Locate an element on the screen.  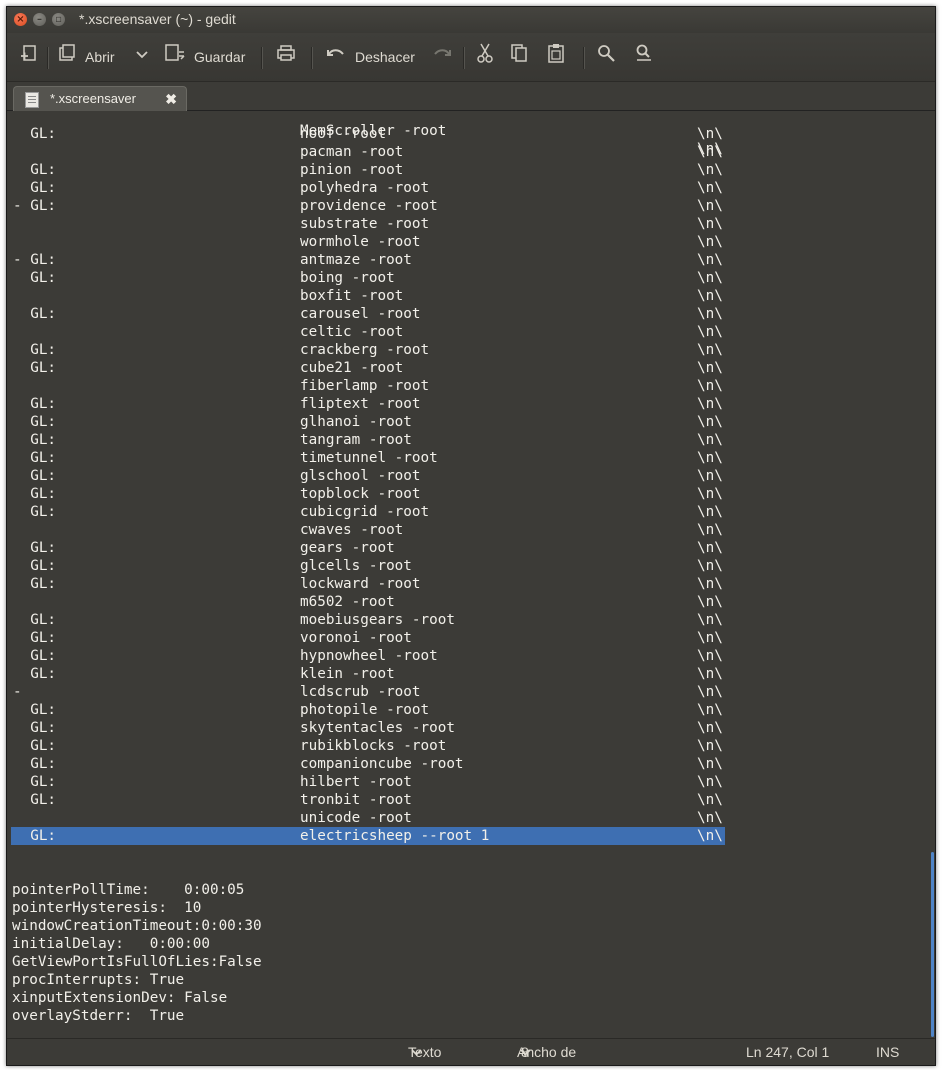
line-program: gears -root is located at coordinates (347, 548).